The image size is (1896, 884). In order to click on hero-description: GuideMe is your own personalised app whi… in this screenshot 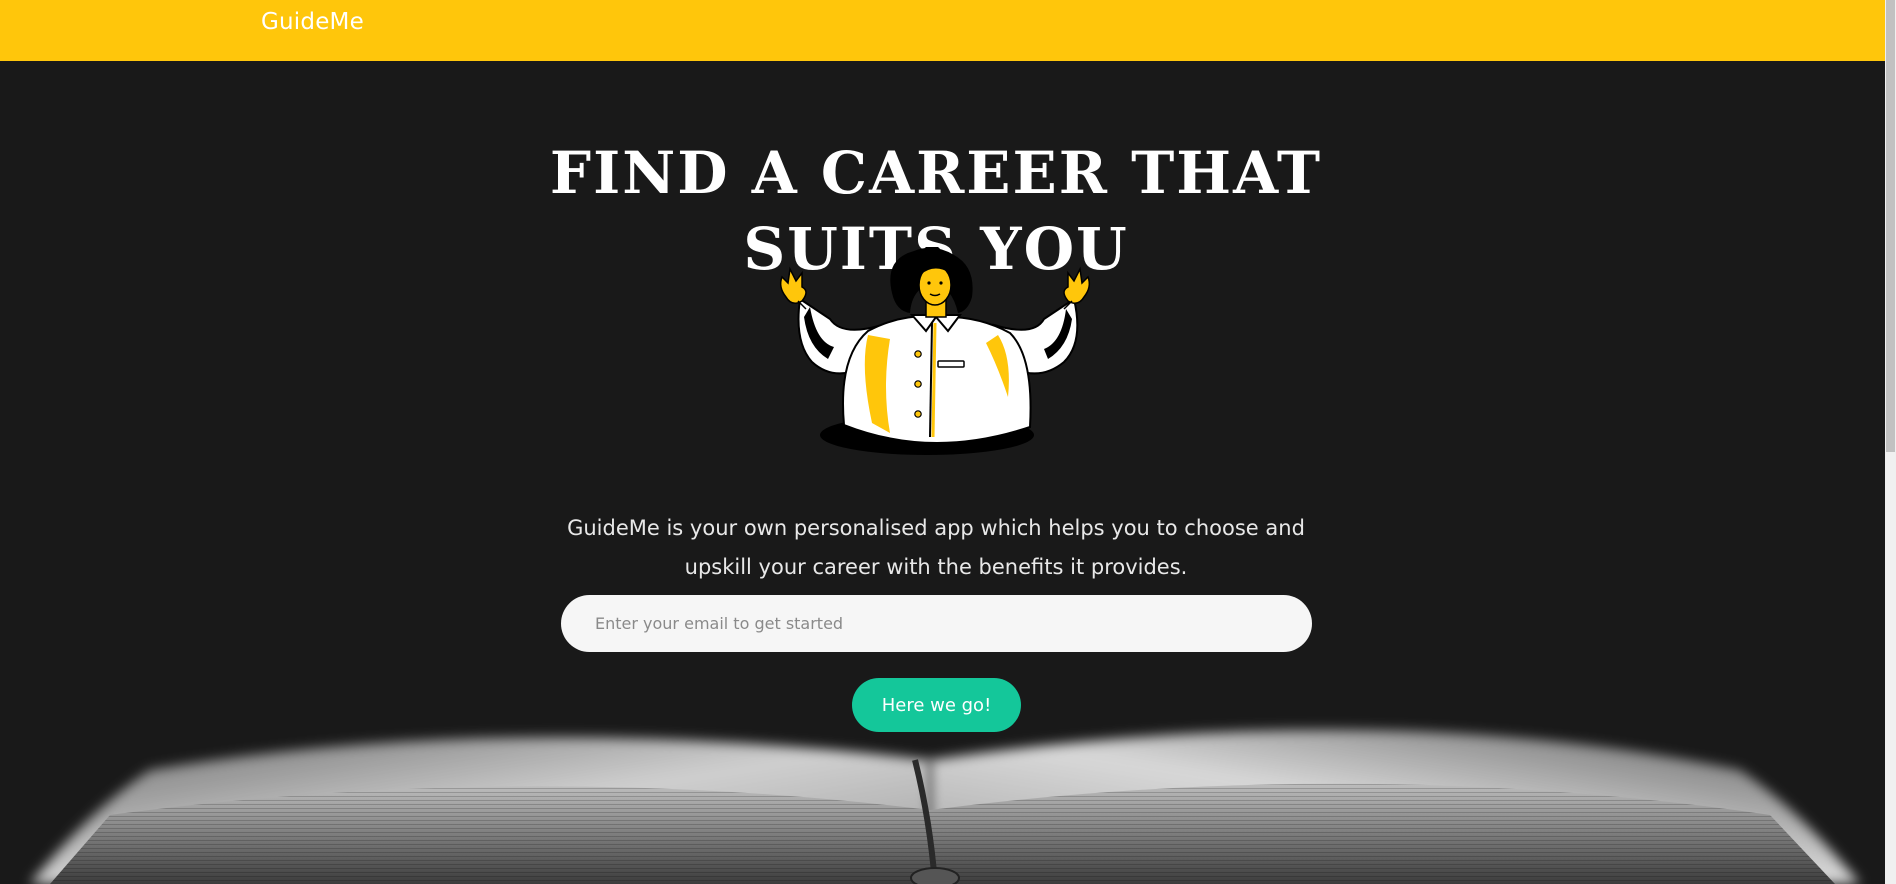, I will do `click(936, 548)`.